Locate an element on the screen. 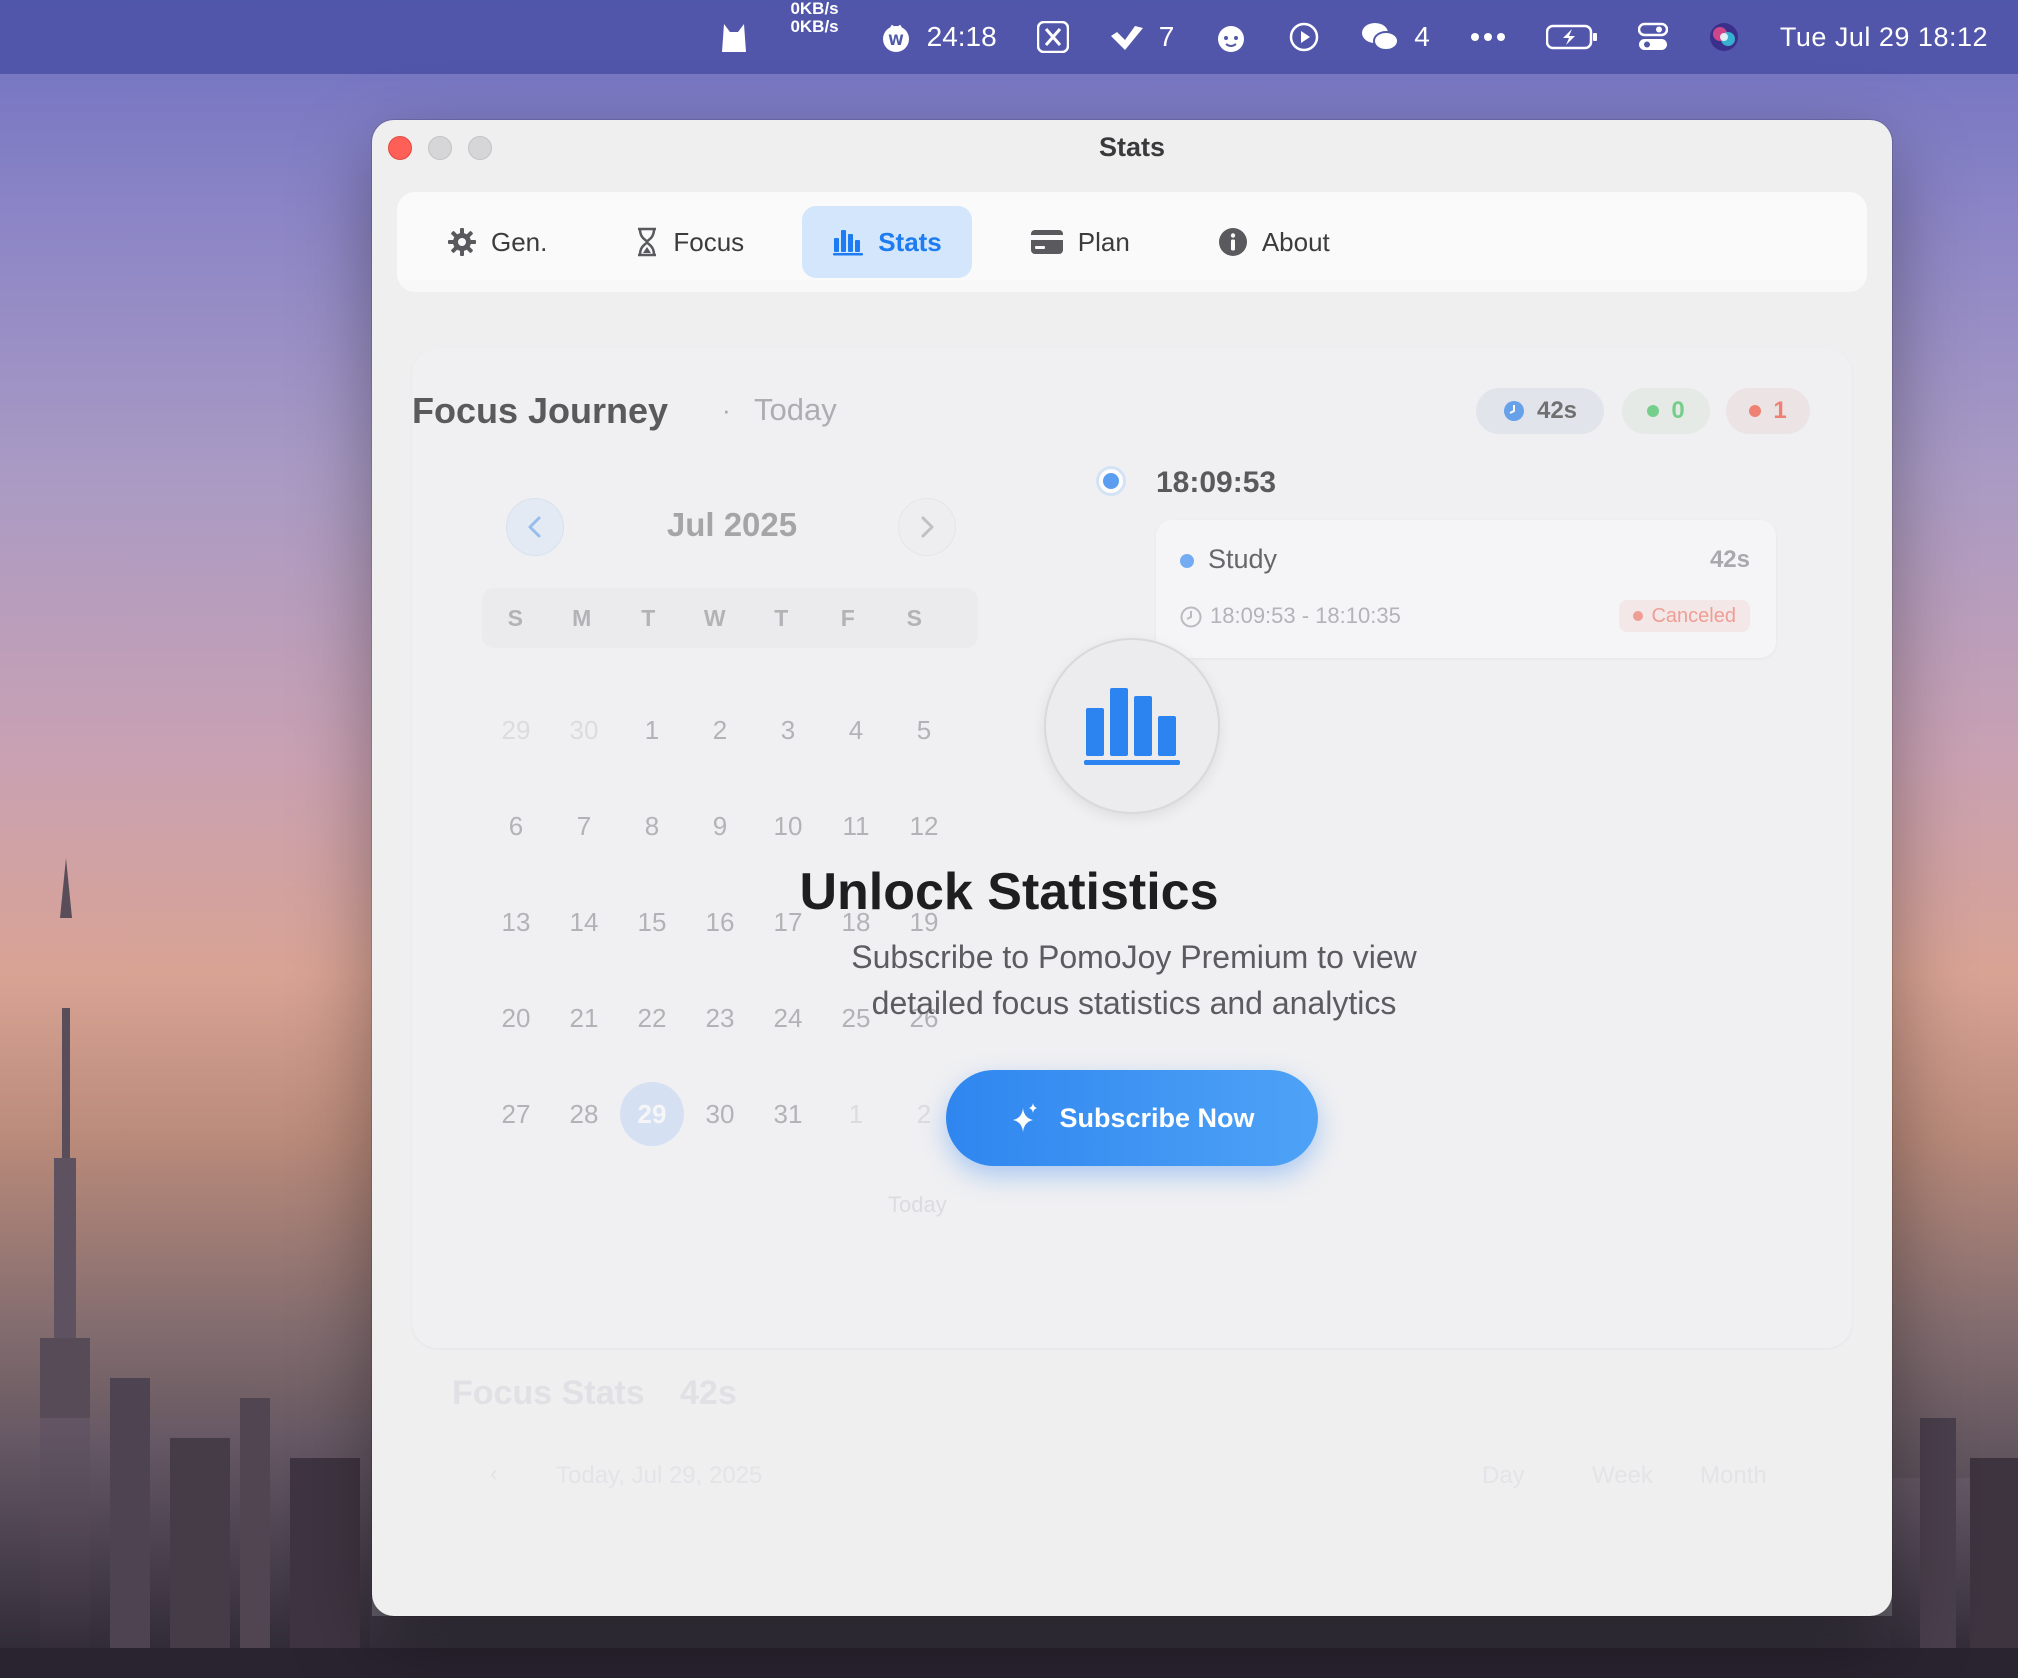 The height and width of the screenshot is (1678, 2018). tab-stats-label: Stats is located at coordinates (910, 241).